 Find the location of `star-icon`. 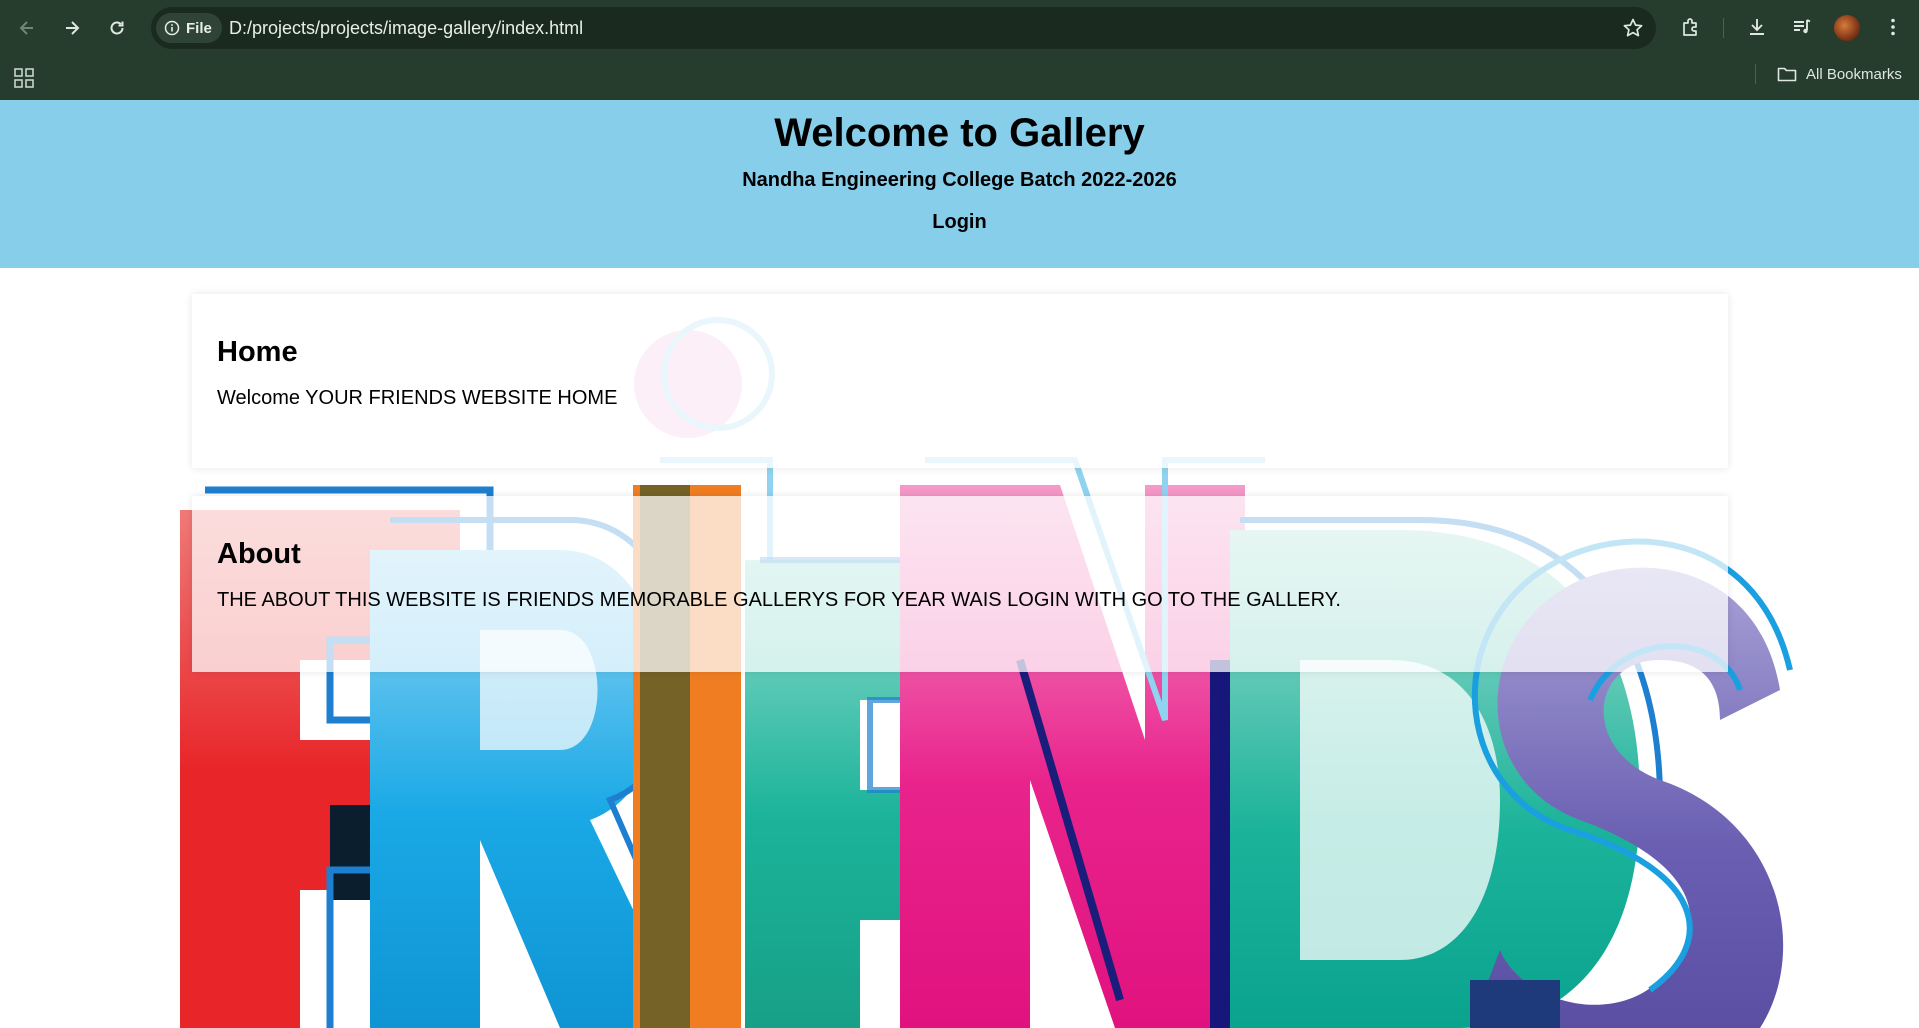

star-icon is located at coordinates (1633, 28).